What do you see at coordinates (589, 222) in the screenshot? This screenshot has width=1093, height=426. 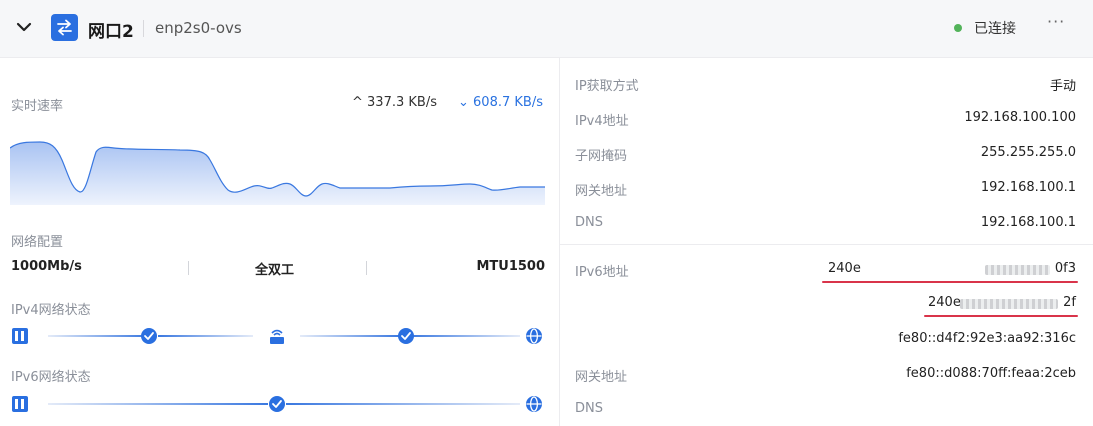 I see `ipv4-dns-label: DNS` at bounding box center [589, 222].